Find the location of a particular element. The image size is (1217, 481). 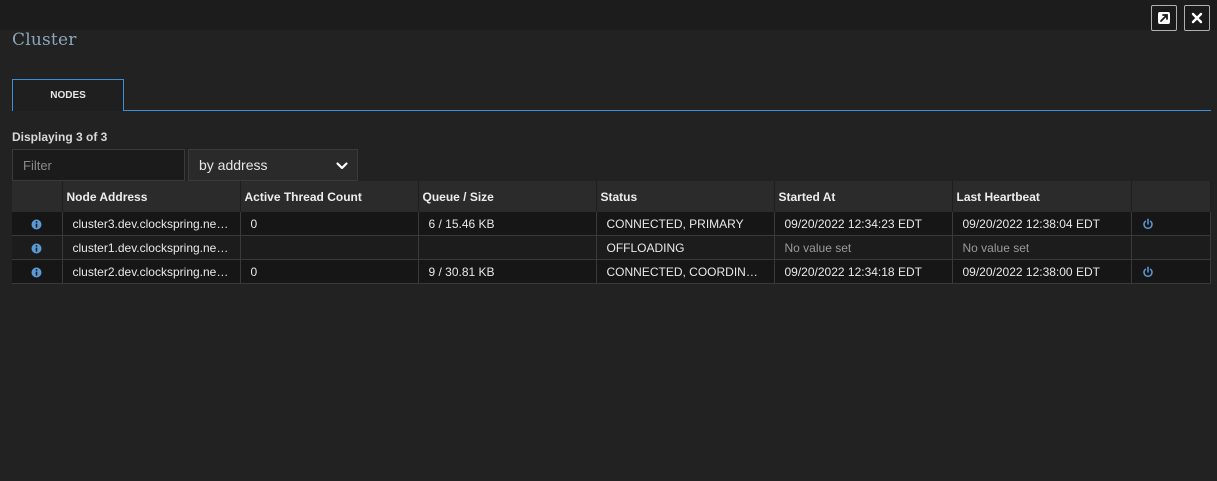

close-icon is located at coordinates (1197, 18).